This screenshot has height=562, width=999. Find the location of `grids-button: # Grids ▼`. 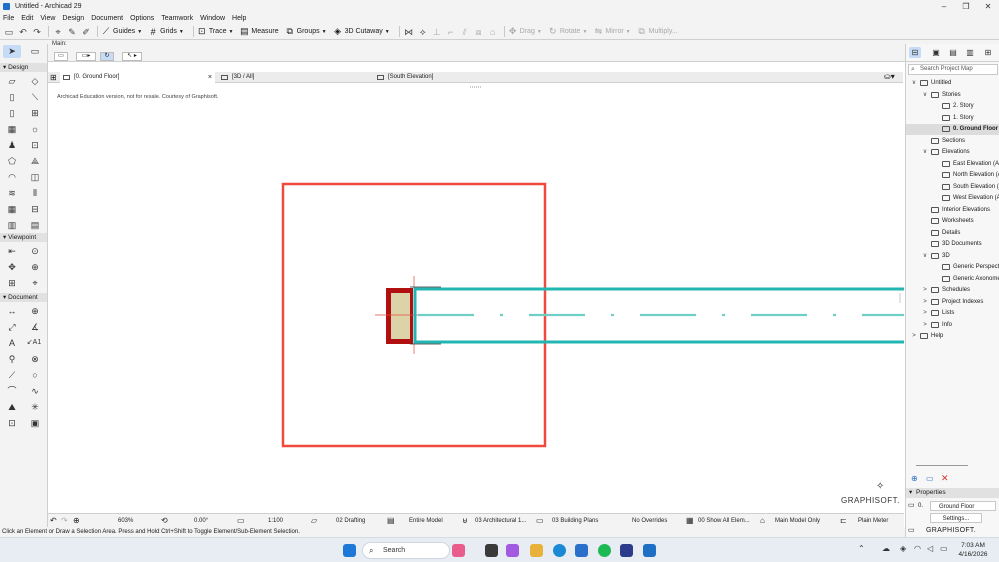

grids-button: # Grids ▼ is located at coordinates (166, 32).